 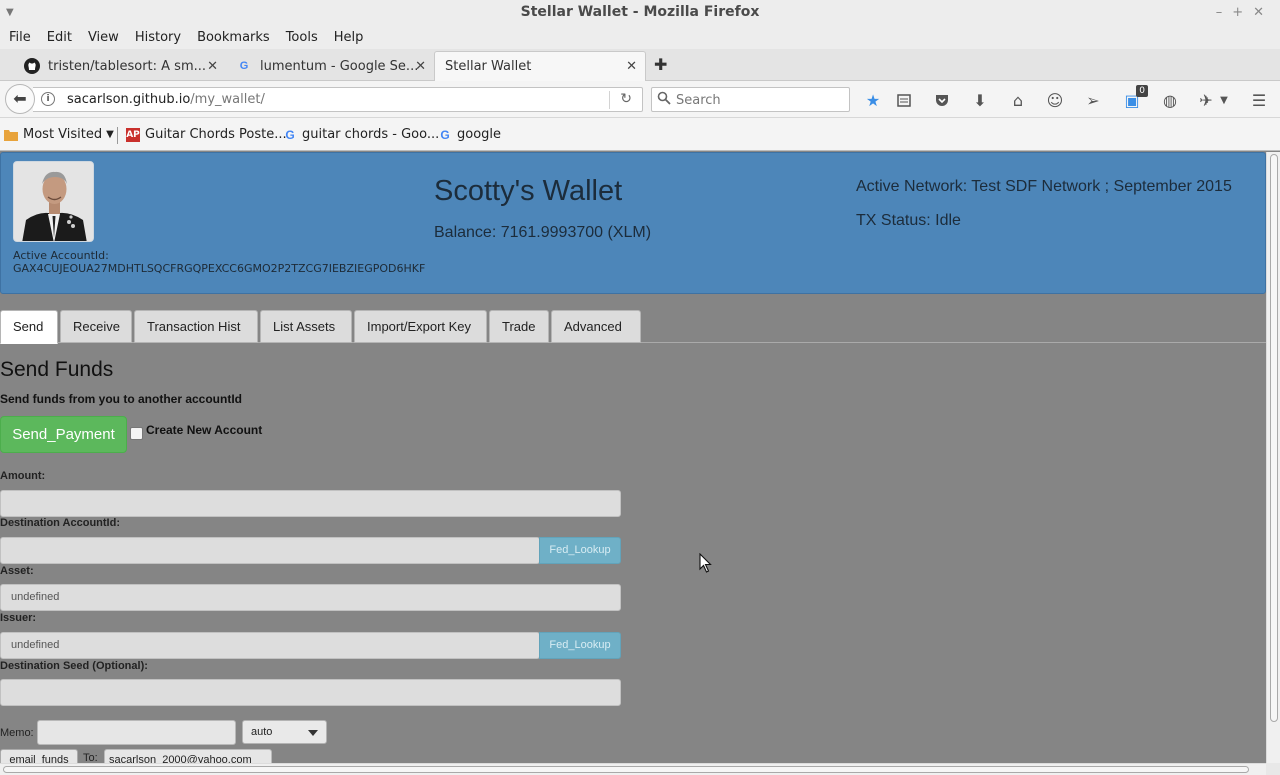 I want to click on vertical-scrollbar, so click(x=1273, y=457).